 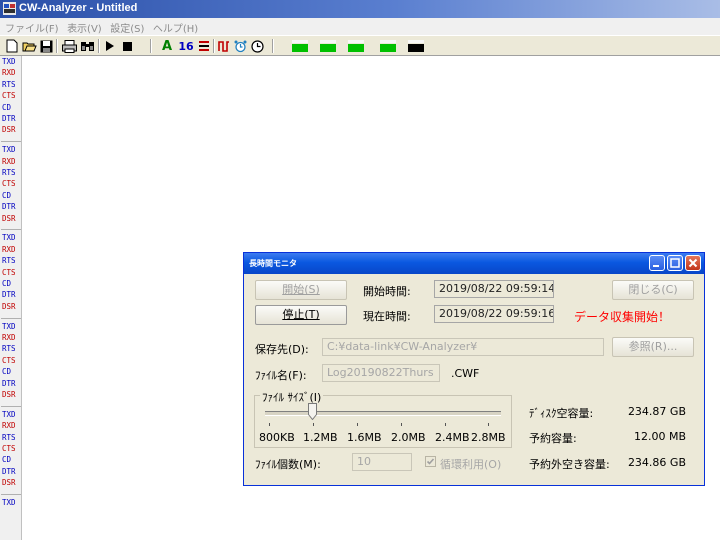 What do you see at coordinates (382, 462) in the screenshot?
I see `filecount-field: 10` at bounding box center [382, 462].